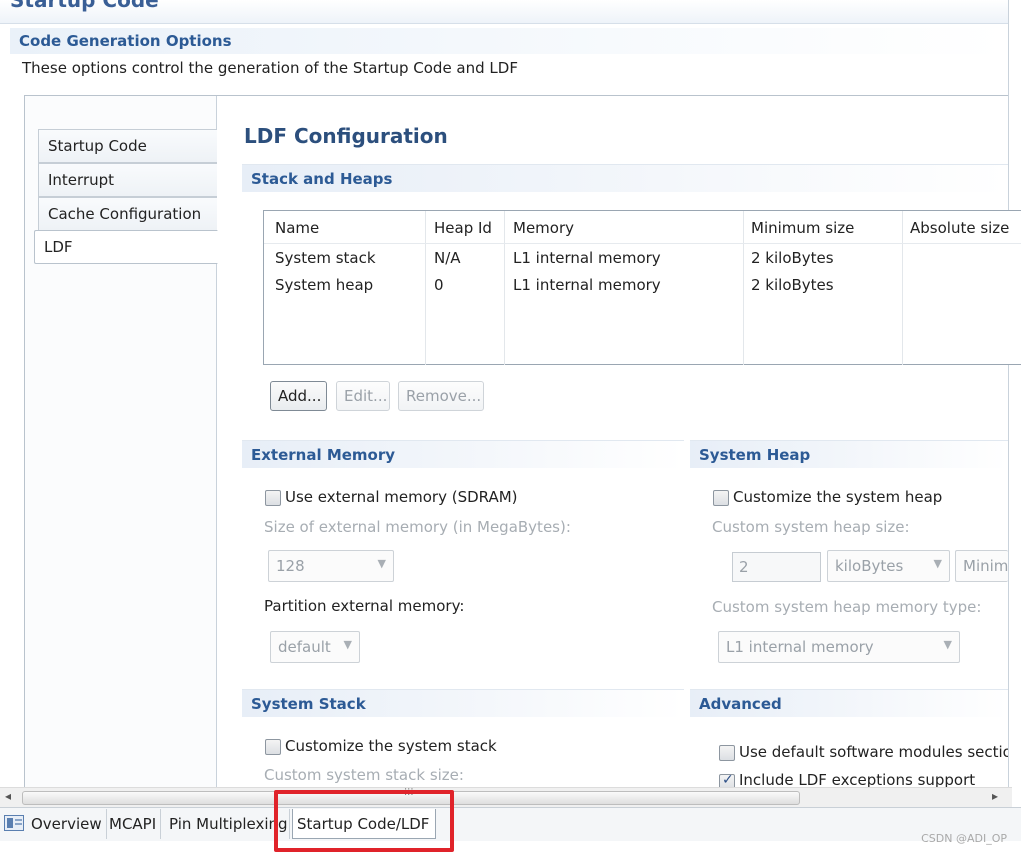  Describe the element at coordinates (364, 821) in the screenshot. I see `highlight-box` at that location.